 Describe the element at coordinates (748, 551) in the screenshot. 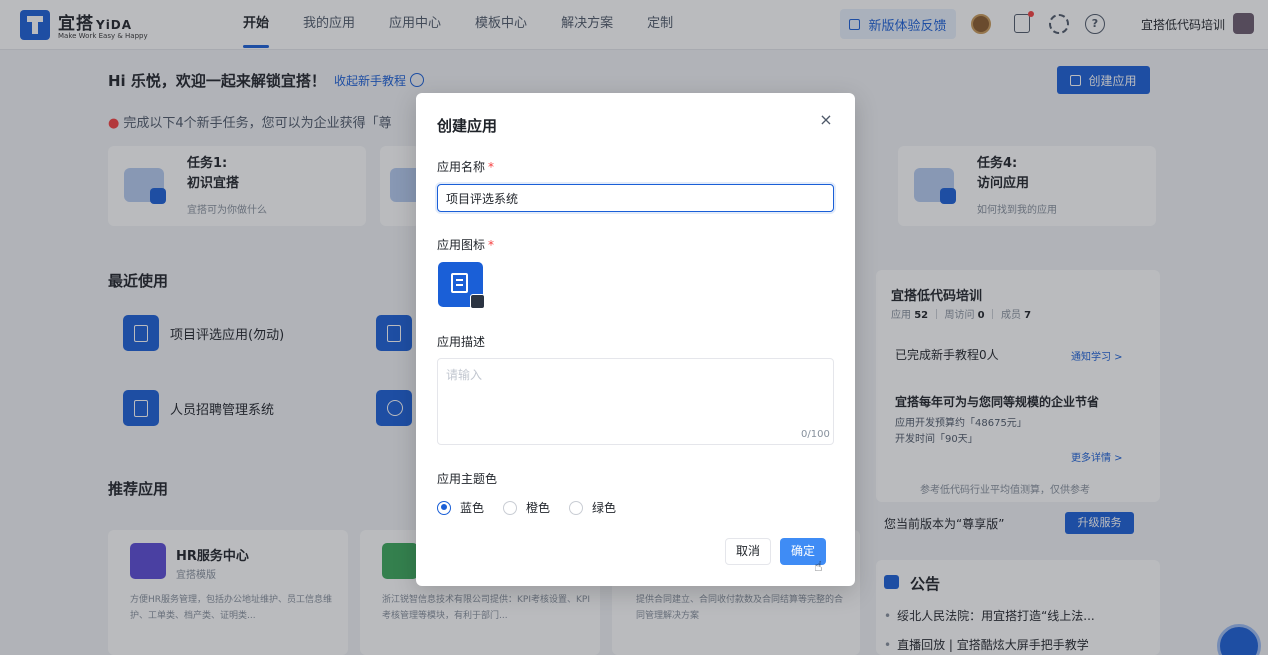

I see `cancel-button: 取消` at that location.